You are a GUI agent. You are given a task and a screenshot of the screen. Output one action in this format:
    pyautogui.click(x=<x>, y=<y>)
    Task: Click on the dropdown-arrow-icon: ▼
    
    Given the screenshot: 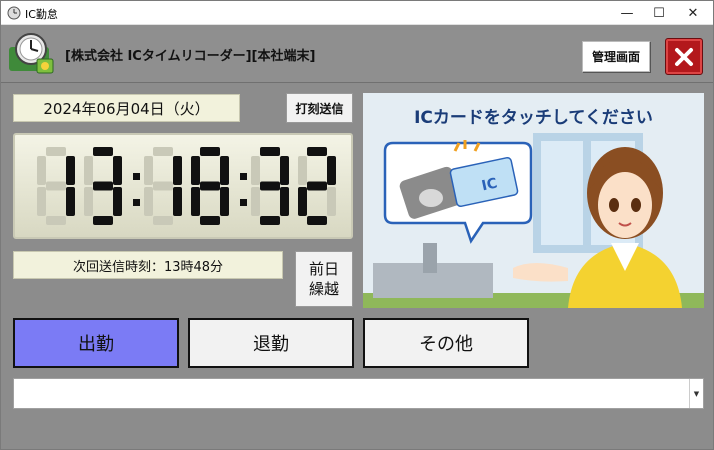 What is the action you would take?
    pyautogui.click(x=696, y=393)
    